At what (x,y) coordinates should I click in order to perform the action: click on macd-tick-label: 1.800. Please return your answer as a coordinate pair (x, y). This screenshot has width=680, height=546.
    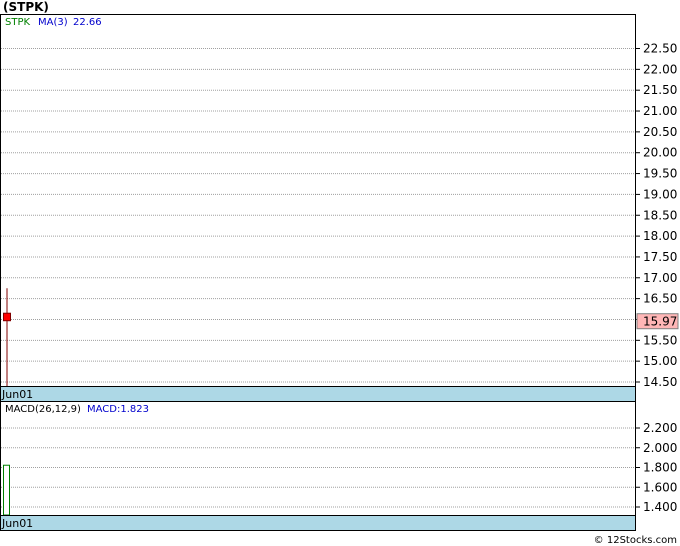
    Looking at the image, I should click on (660, 468).